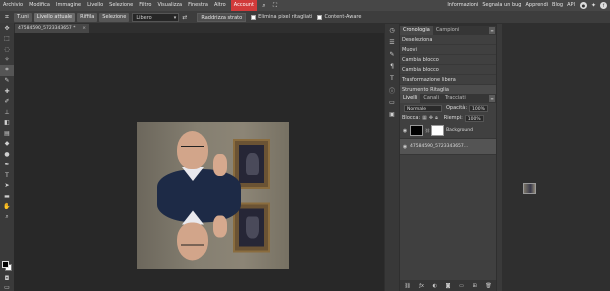 The height and width of the screenshot is (291, 610). I want to click on dodge-tool-icon: ●, so click(7, 154).